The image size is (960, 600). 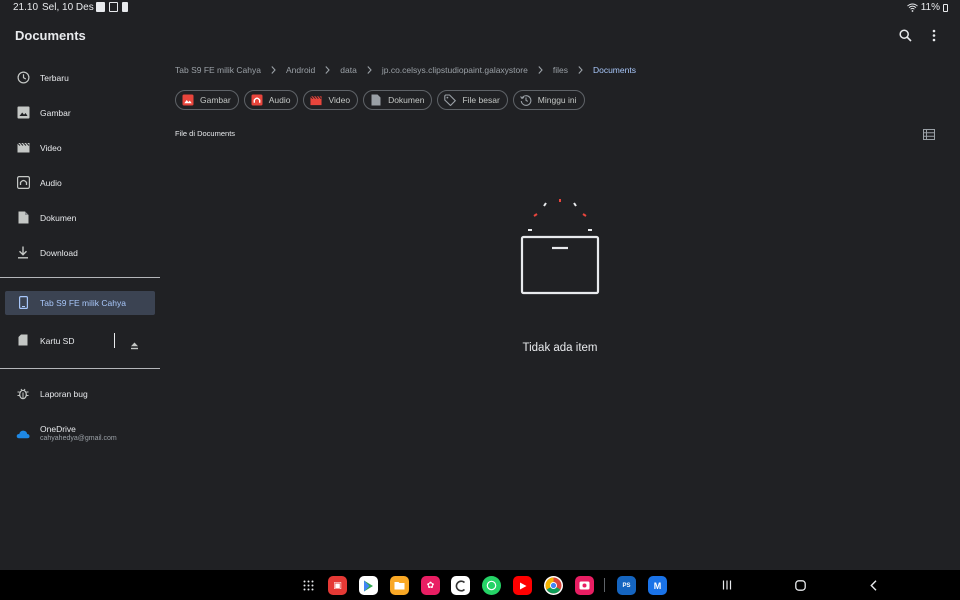 I want to click on tag-icon, so click(x=450, y=100).